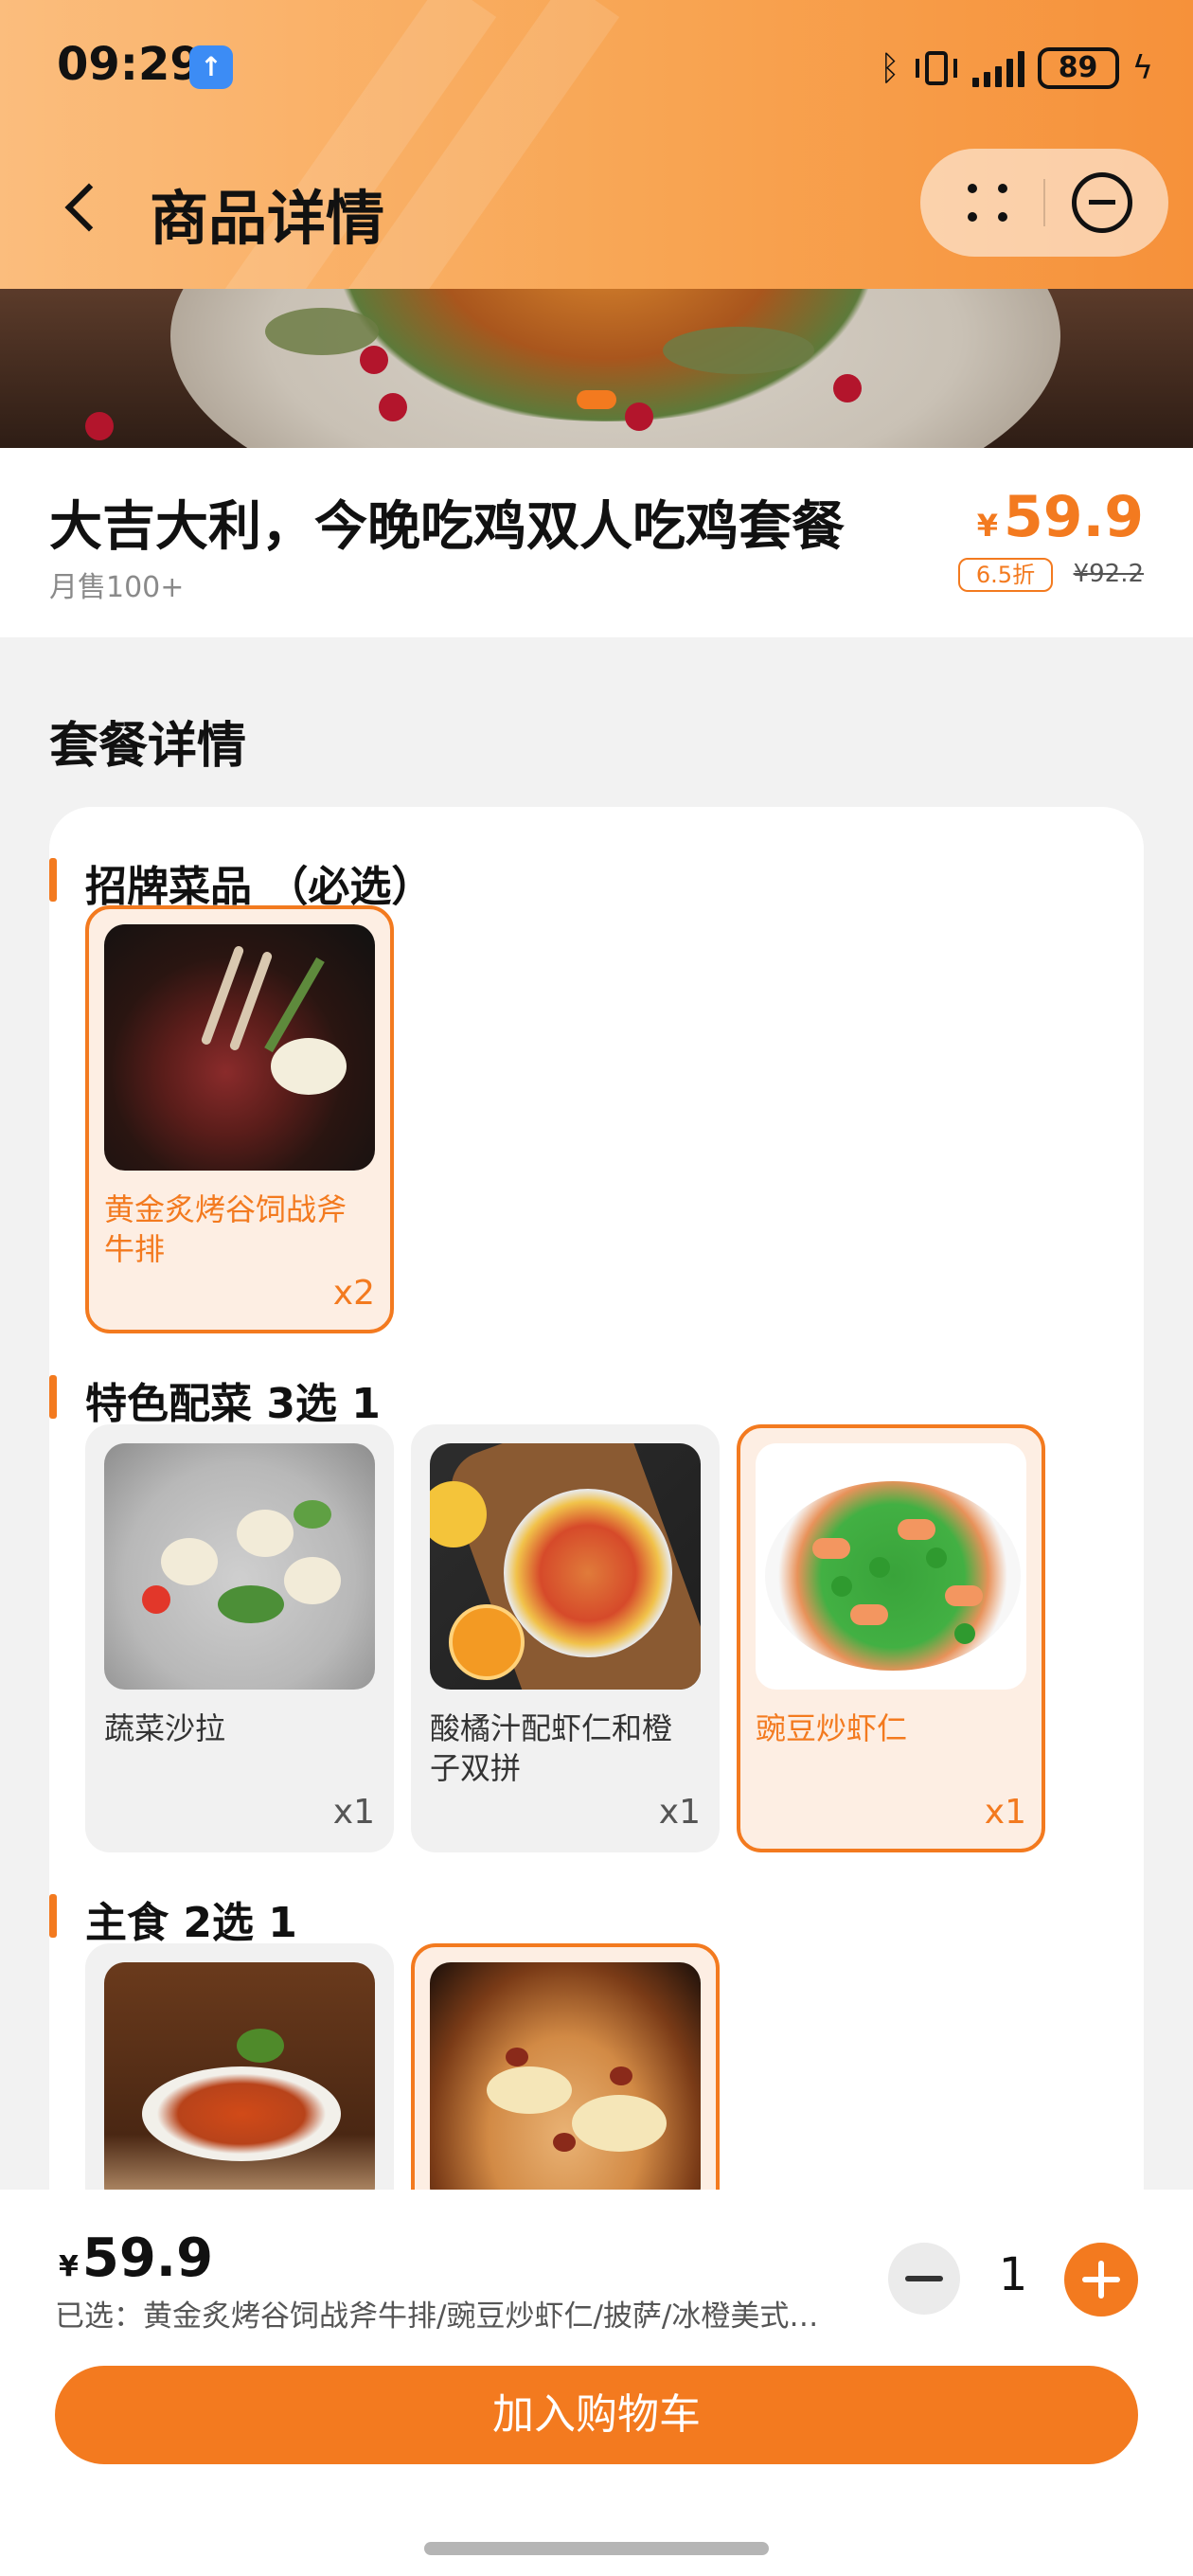  What do you see at coordinates (239, 2085) in the screenshot?
I see `pasta-image` at bounding box center [239, 2085].